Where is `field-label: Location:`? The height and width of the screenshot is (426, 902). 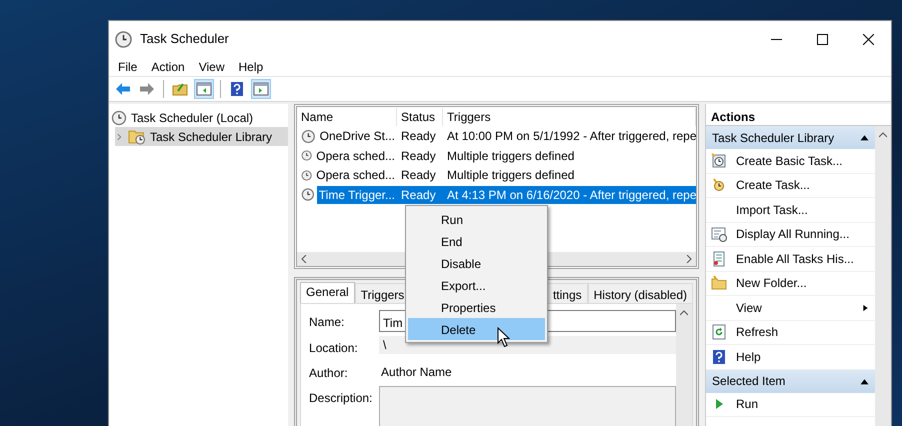 field-label: Location: is located at coordinates (334, 348).